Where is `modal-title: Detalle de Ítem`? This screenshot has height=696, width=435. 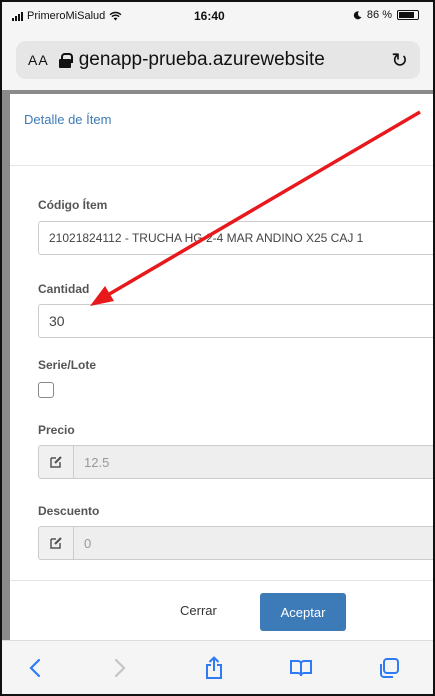
modal-title: Detalle de Ítem is located at coordinates (68, 119).